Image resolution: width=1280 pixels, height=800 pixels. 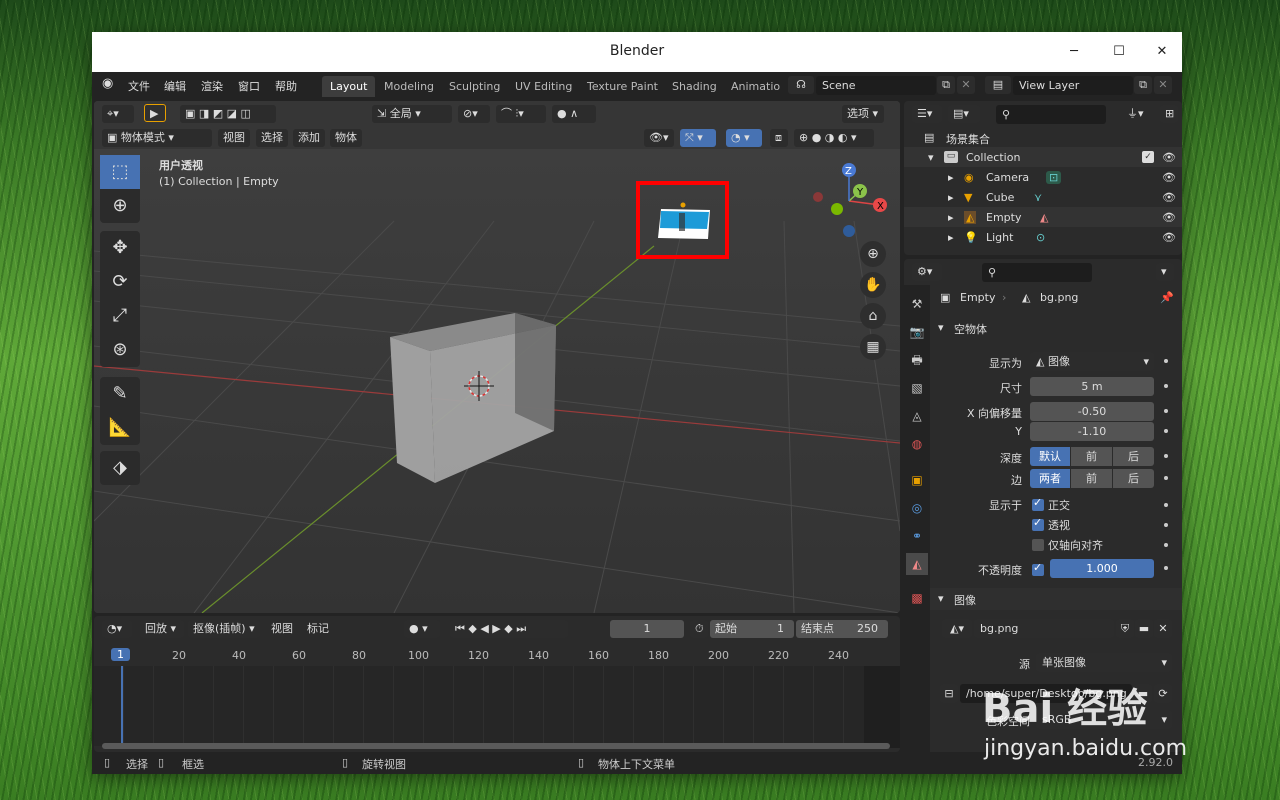 What do you see at coordinates (927, 272) in the screenshot?
I see `properties-type-icon: ⚙▾` at bounding box center [927, 272].